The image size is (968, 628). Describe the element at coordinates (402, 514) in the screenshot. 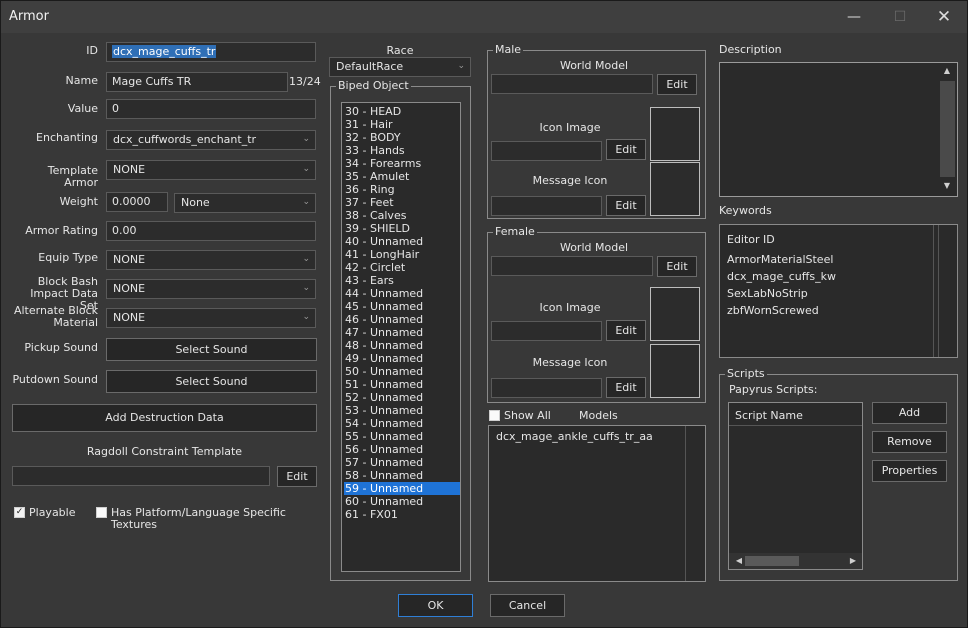

I see `biped-list-item: 61 - FX01` at that location.